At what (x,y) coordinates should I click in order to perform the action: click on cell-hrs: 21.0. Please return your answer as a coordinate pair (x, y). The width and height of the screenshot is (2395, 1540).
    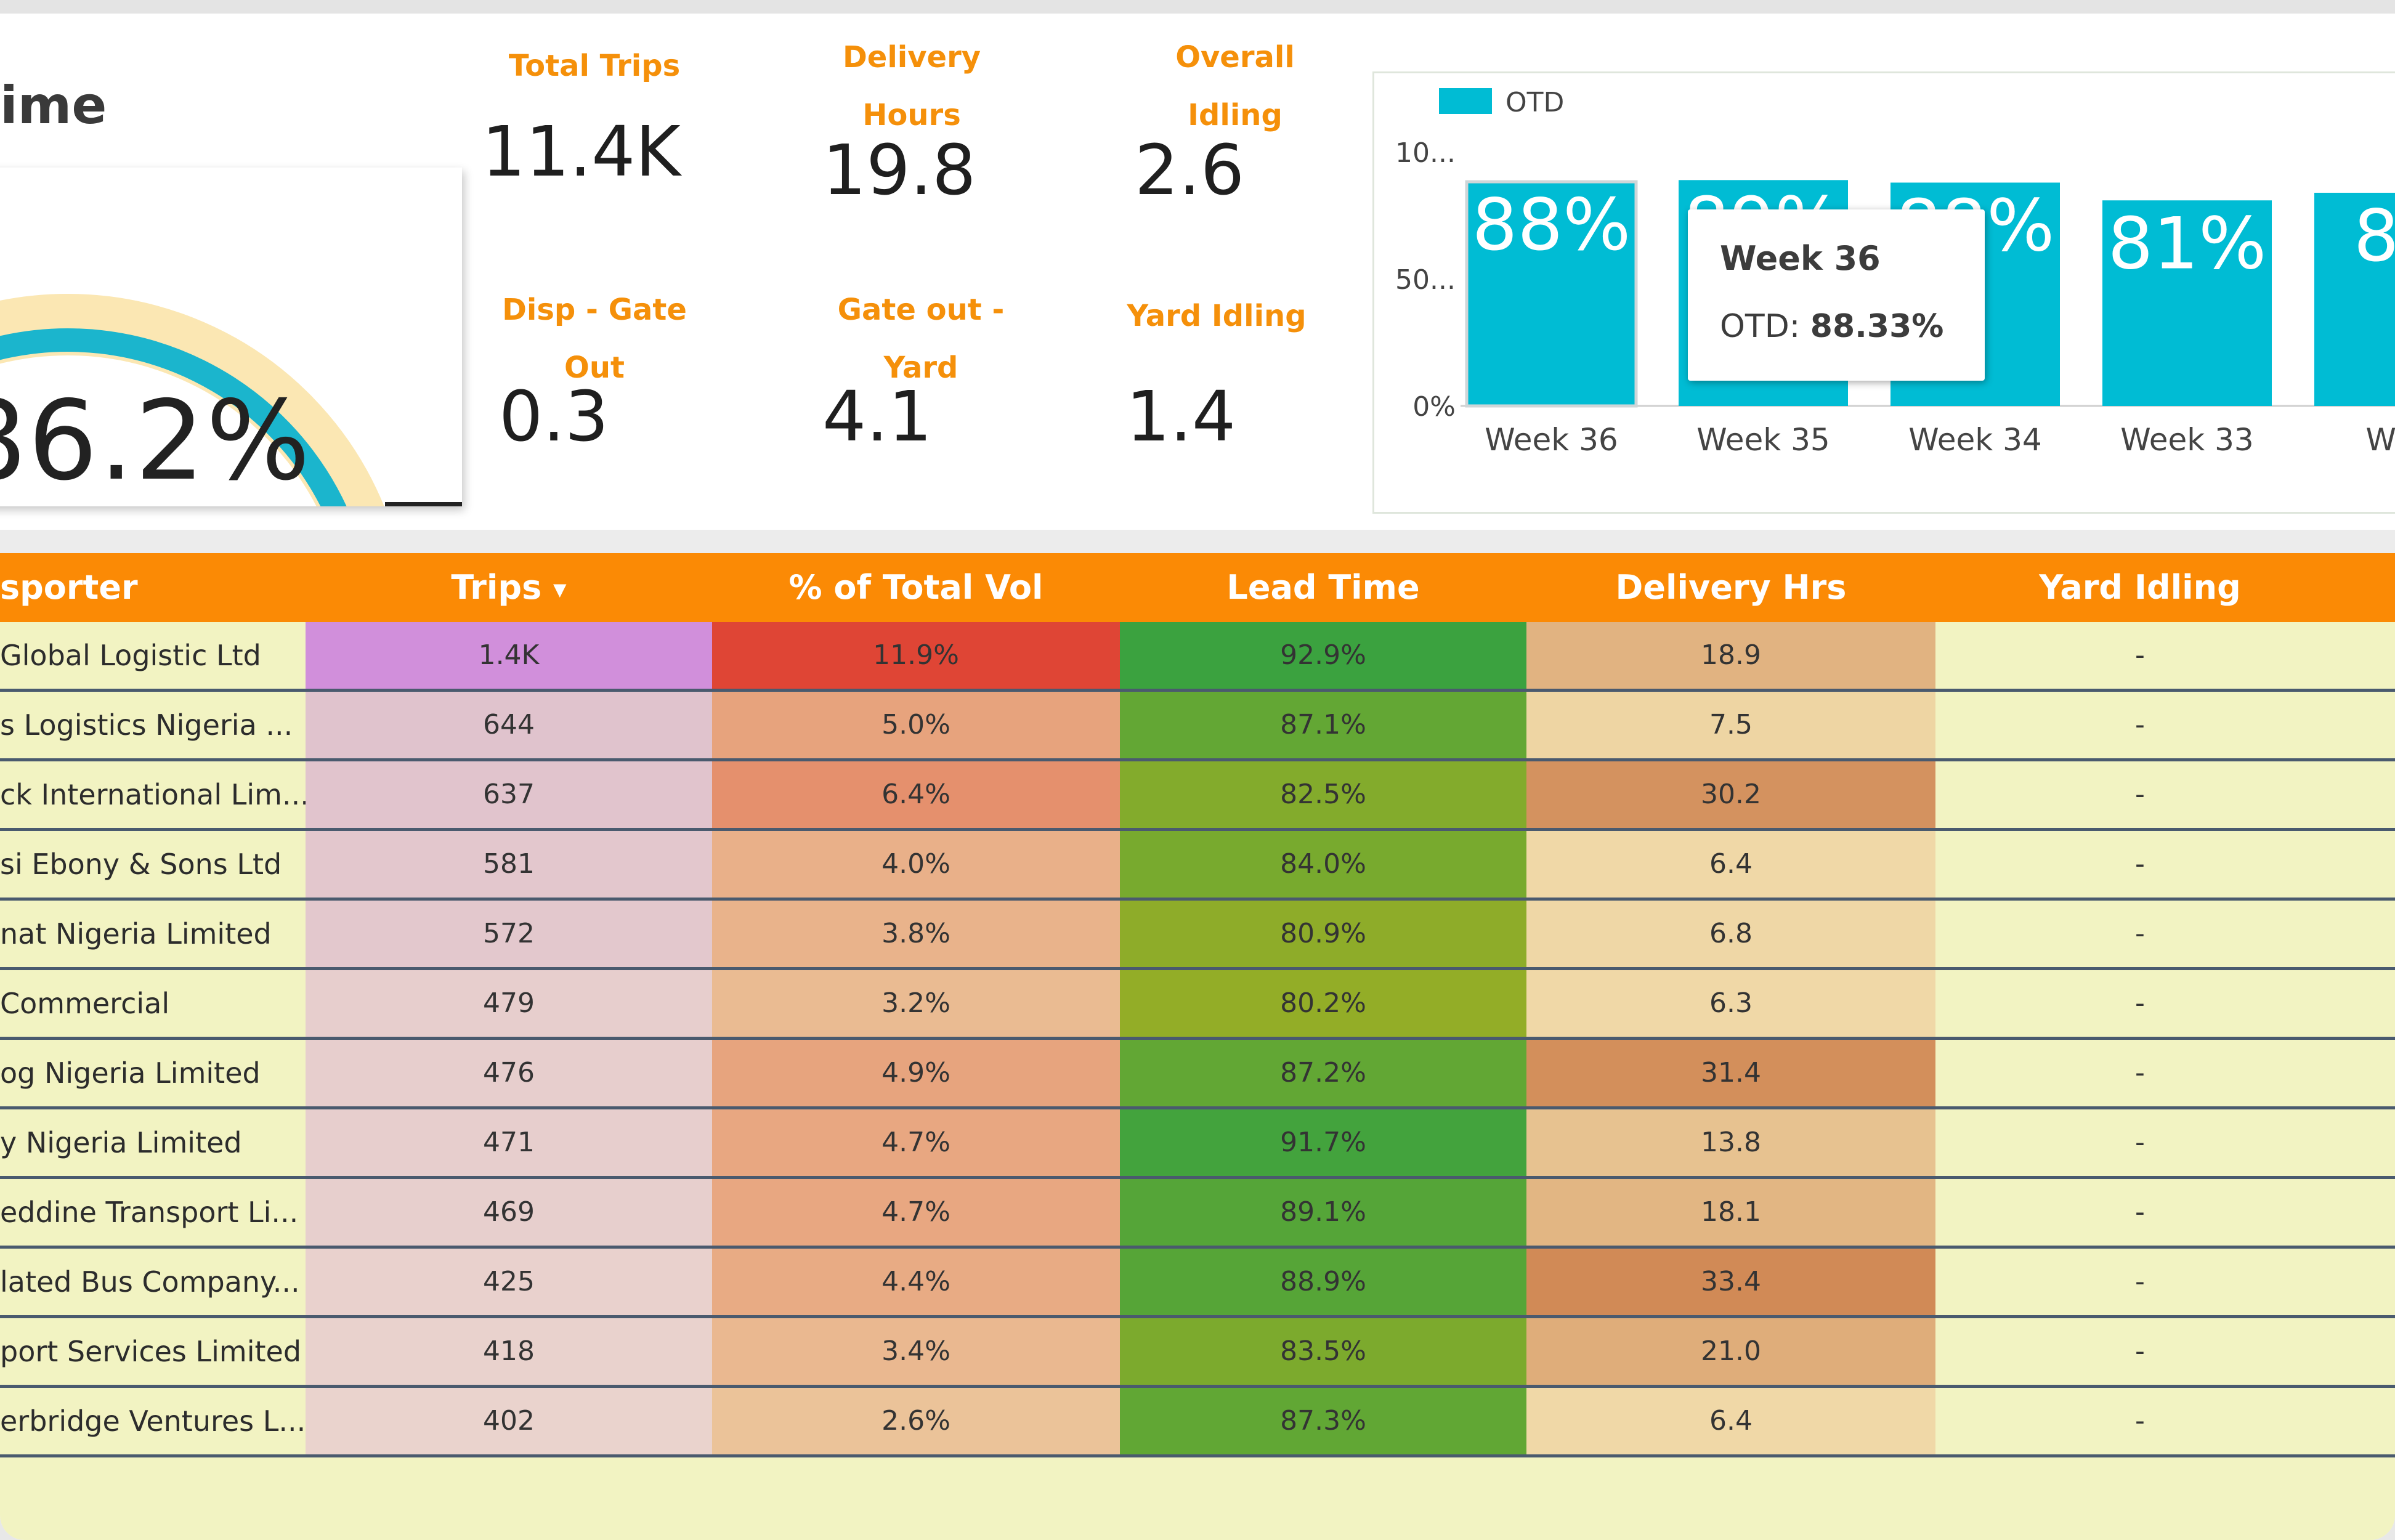
    Looking at the image, I should click on (1730, 1351).